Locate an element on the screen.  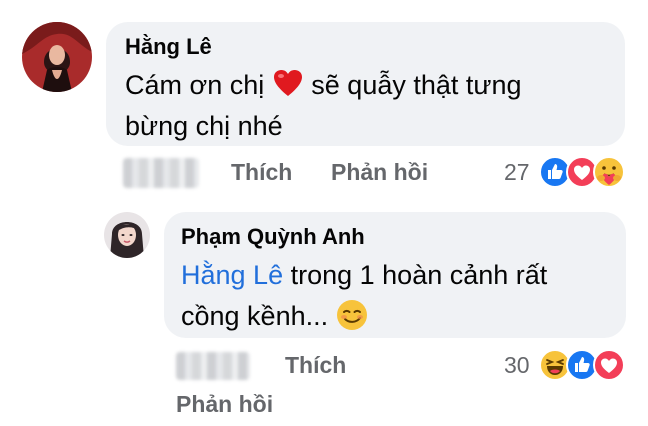
comment-text-part: trong 1 hoàn cảnh rất is located at coordinates (415, 275).